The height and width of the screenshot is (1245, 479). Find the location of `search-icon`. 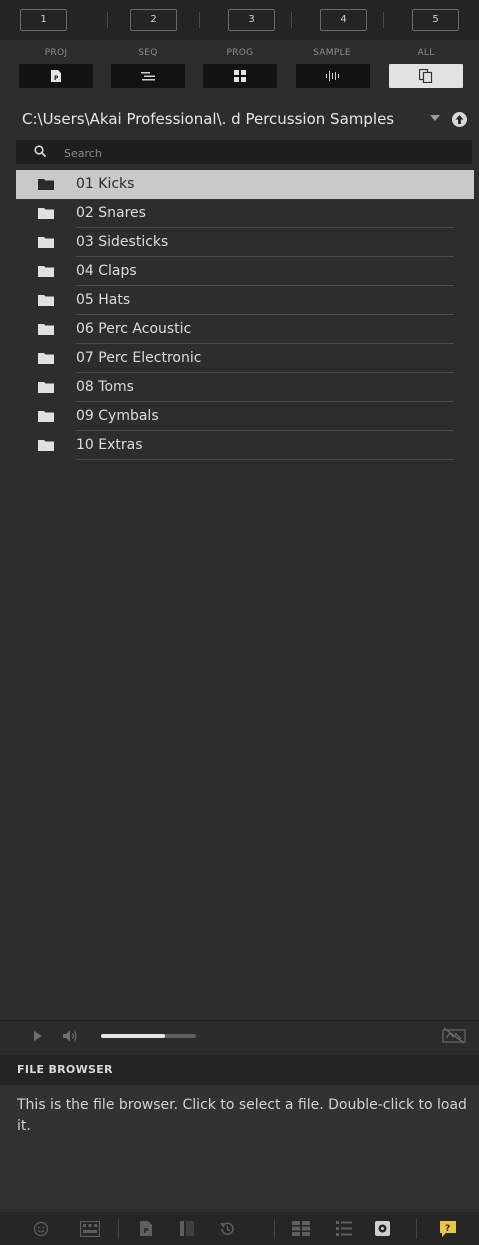

search-icon is located at coordinates (40, 151).